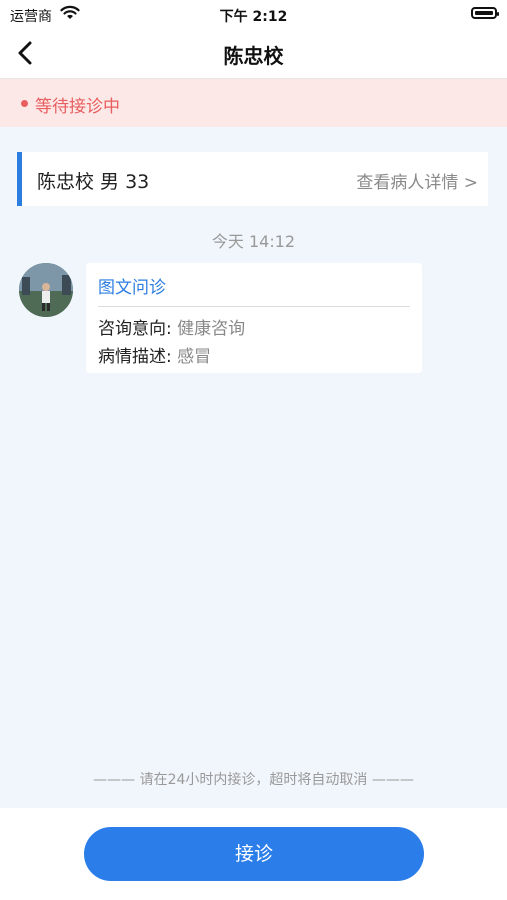 The width and height of the screenshot is (507, 900). I want to click on clock: 下午 2:12, so click(253, 17).